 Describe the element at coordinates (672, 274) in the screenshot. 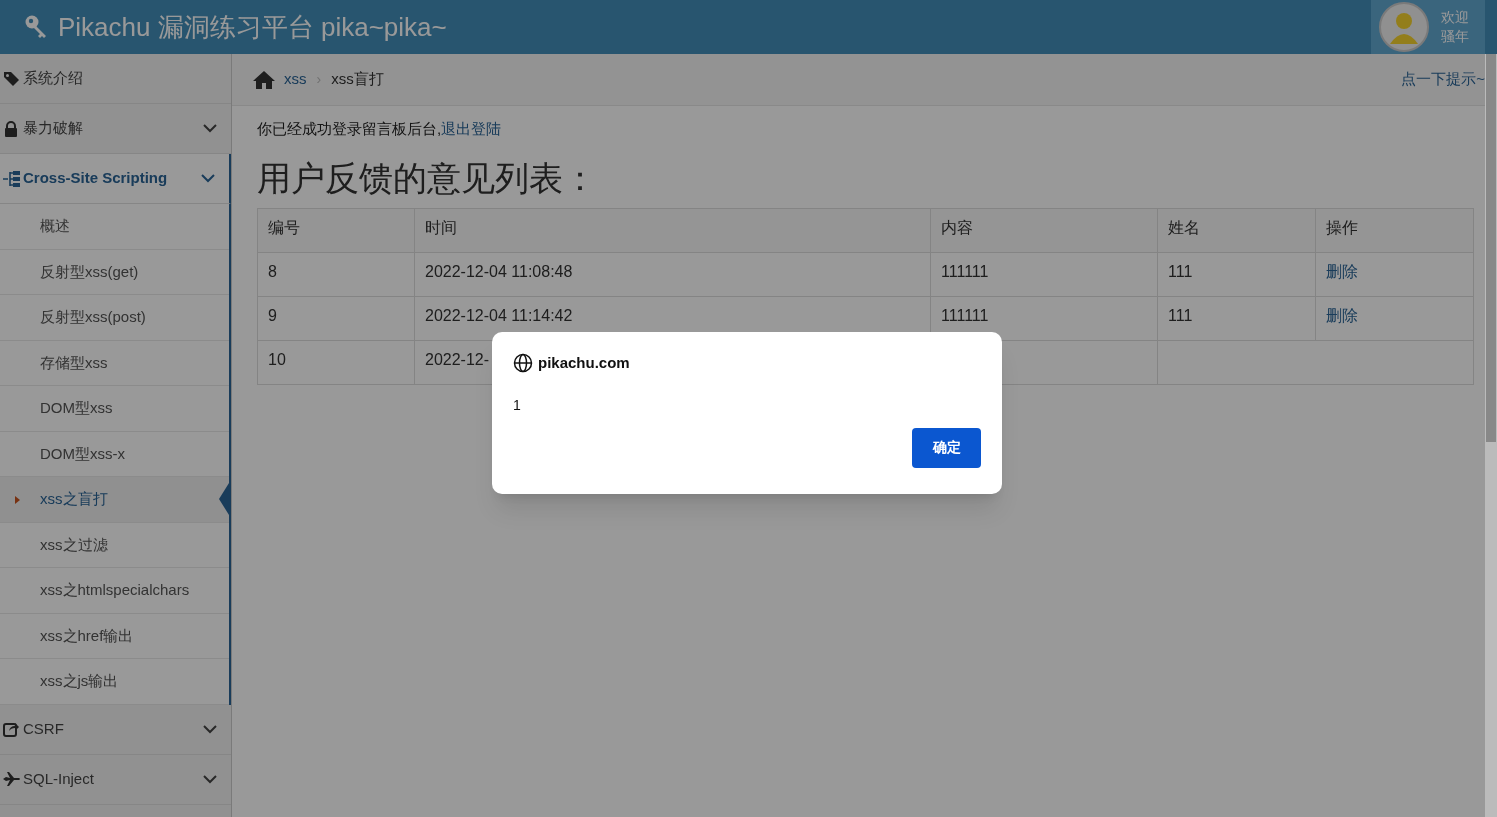

I see `table-cell: 2022-12-04 11:08:48` at that location.